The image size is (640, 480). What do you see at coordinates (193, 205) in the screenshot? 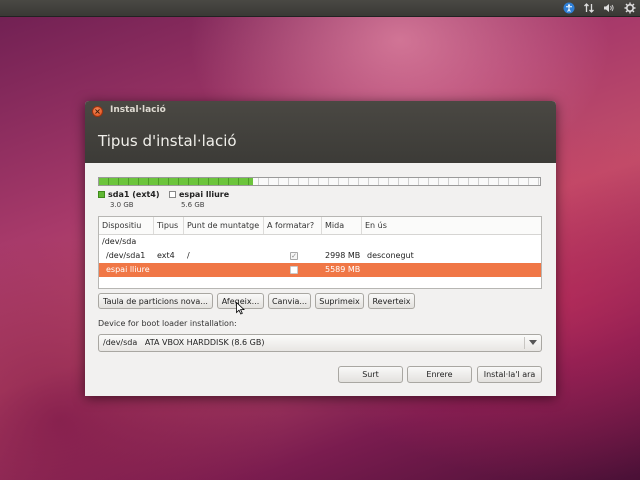
I see `legend-size: 5.6 GB` at bounding box center [193, 205].